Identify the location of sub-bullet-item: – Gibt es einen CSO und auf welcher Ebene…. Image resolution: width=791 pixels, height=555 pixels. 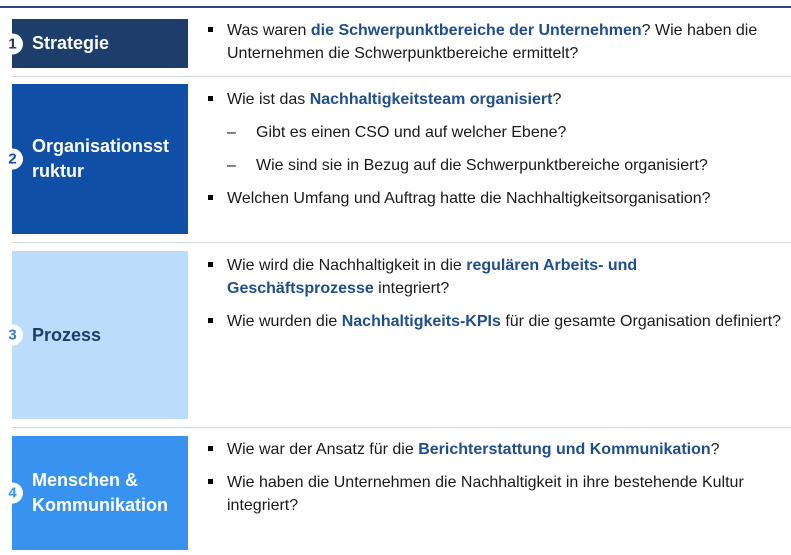
(397, 132).